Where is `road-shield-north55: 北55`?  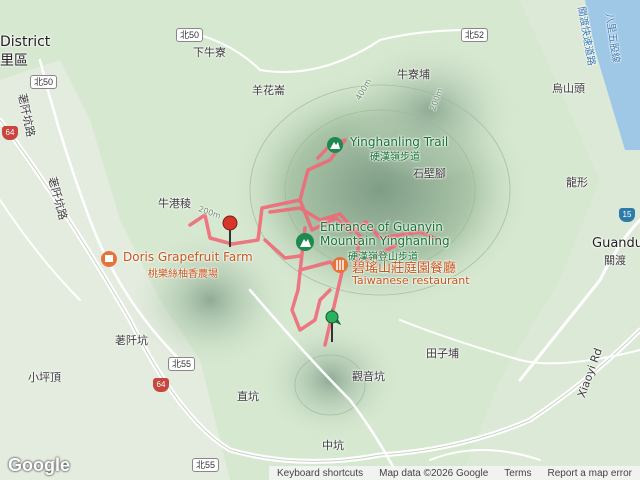
road-shield-north55: 北55 is located at coordinates (182, 364).